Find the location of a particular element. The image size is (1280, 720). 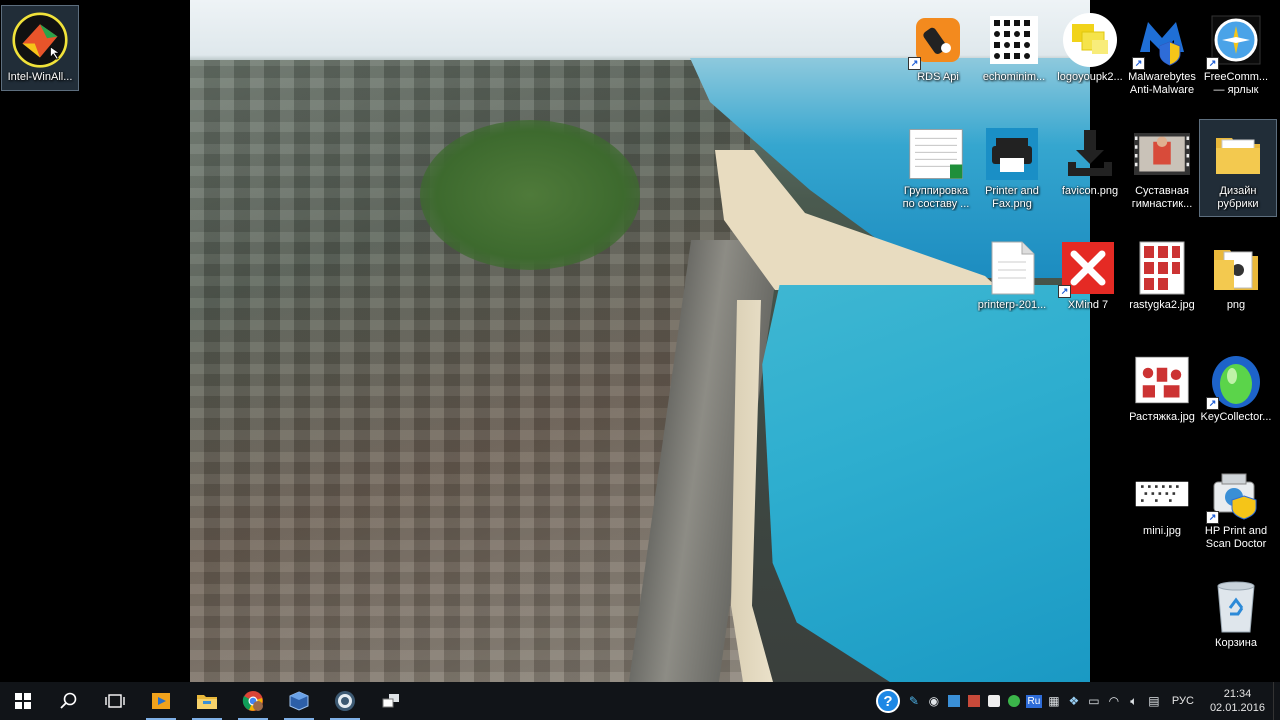

download-tray-icon is located at coordinates (1090, 154).